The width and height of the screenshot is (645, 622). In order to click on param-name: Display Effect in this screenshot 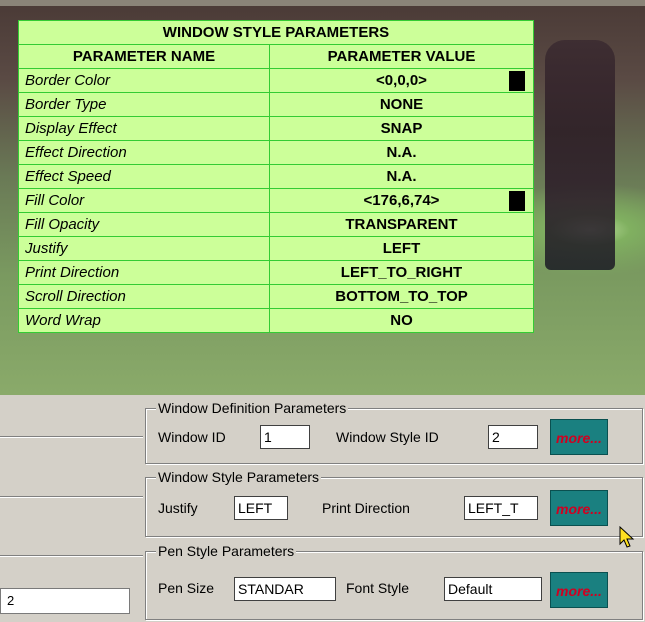, I will do `click(144, 128)`.